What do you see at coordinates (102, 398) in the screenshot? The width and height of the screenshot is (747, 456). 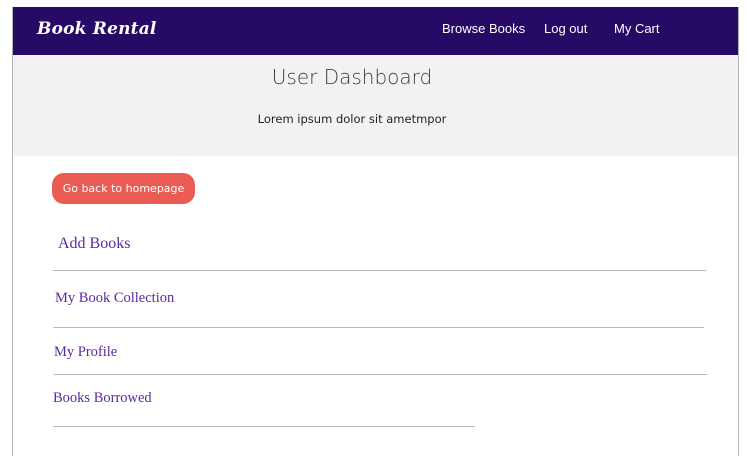 I see `menu-link-books-borrowed: Books Borrowed` at bounding box center [102, 398].